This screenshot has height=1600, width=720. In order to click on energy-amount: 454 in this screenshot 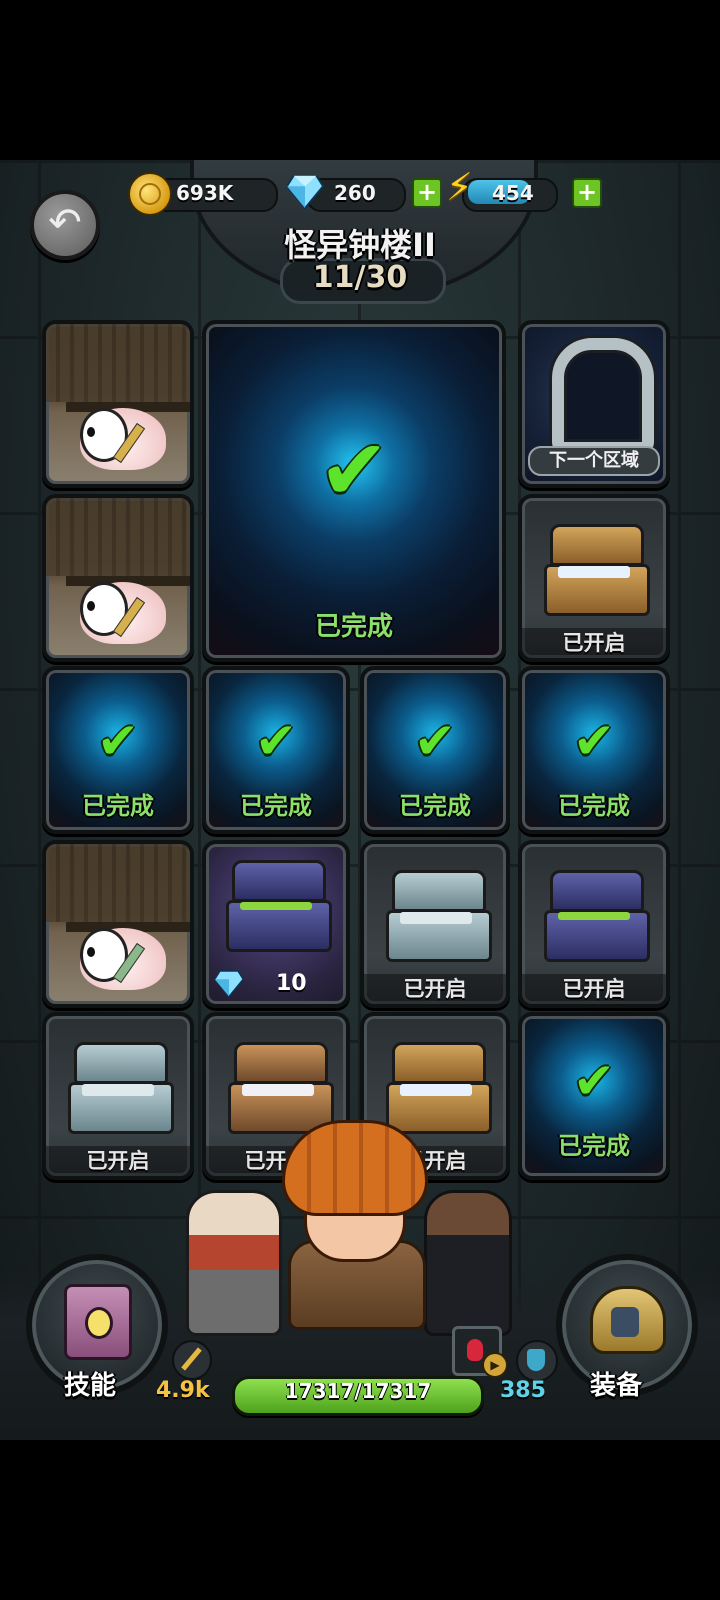, I will do `click(513, 193)`.